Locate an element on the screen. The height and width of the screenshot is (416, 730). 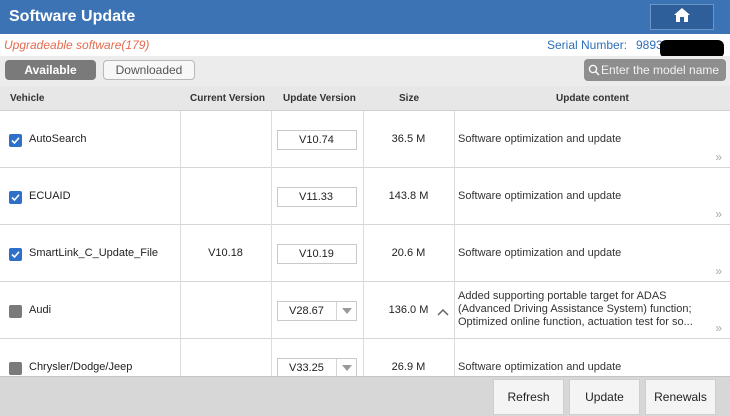
title-bar: Software Update is located at coordinates (365, 17).